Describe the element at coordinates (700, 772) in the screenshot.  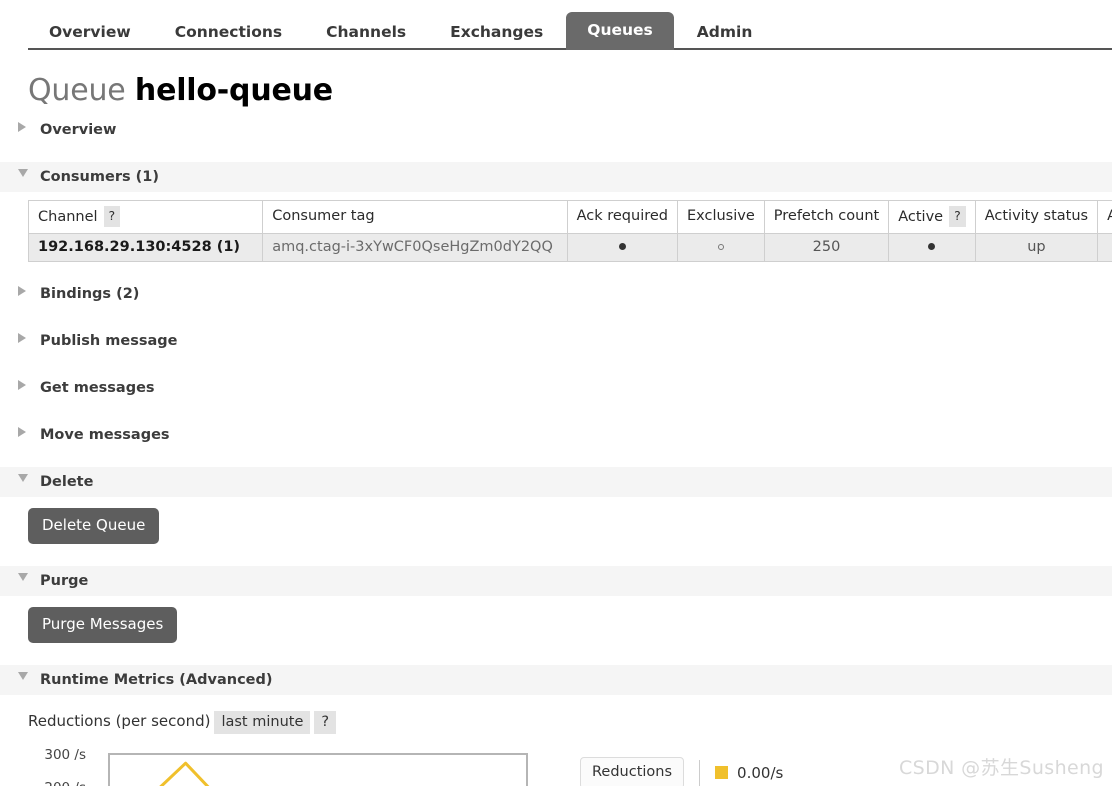
I see `legend-divider` at that location.